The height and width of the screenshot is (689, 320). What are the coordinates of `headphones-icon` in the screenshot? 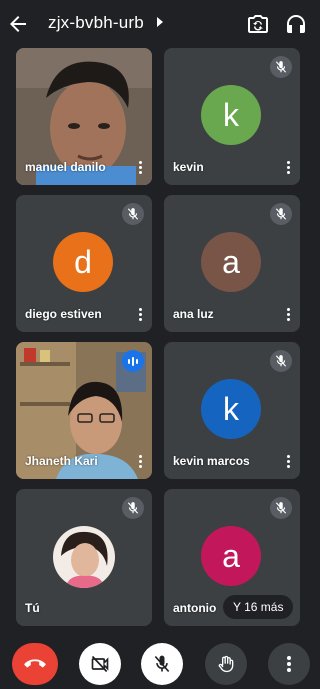 It's located at (296, 24).